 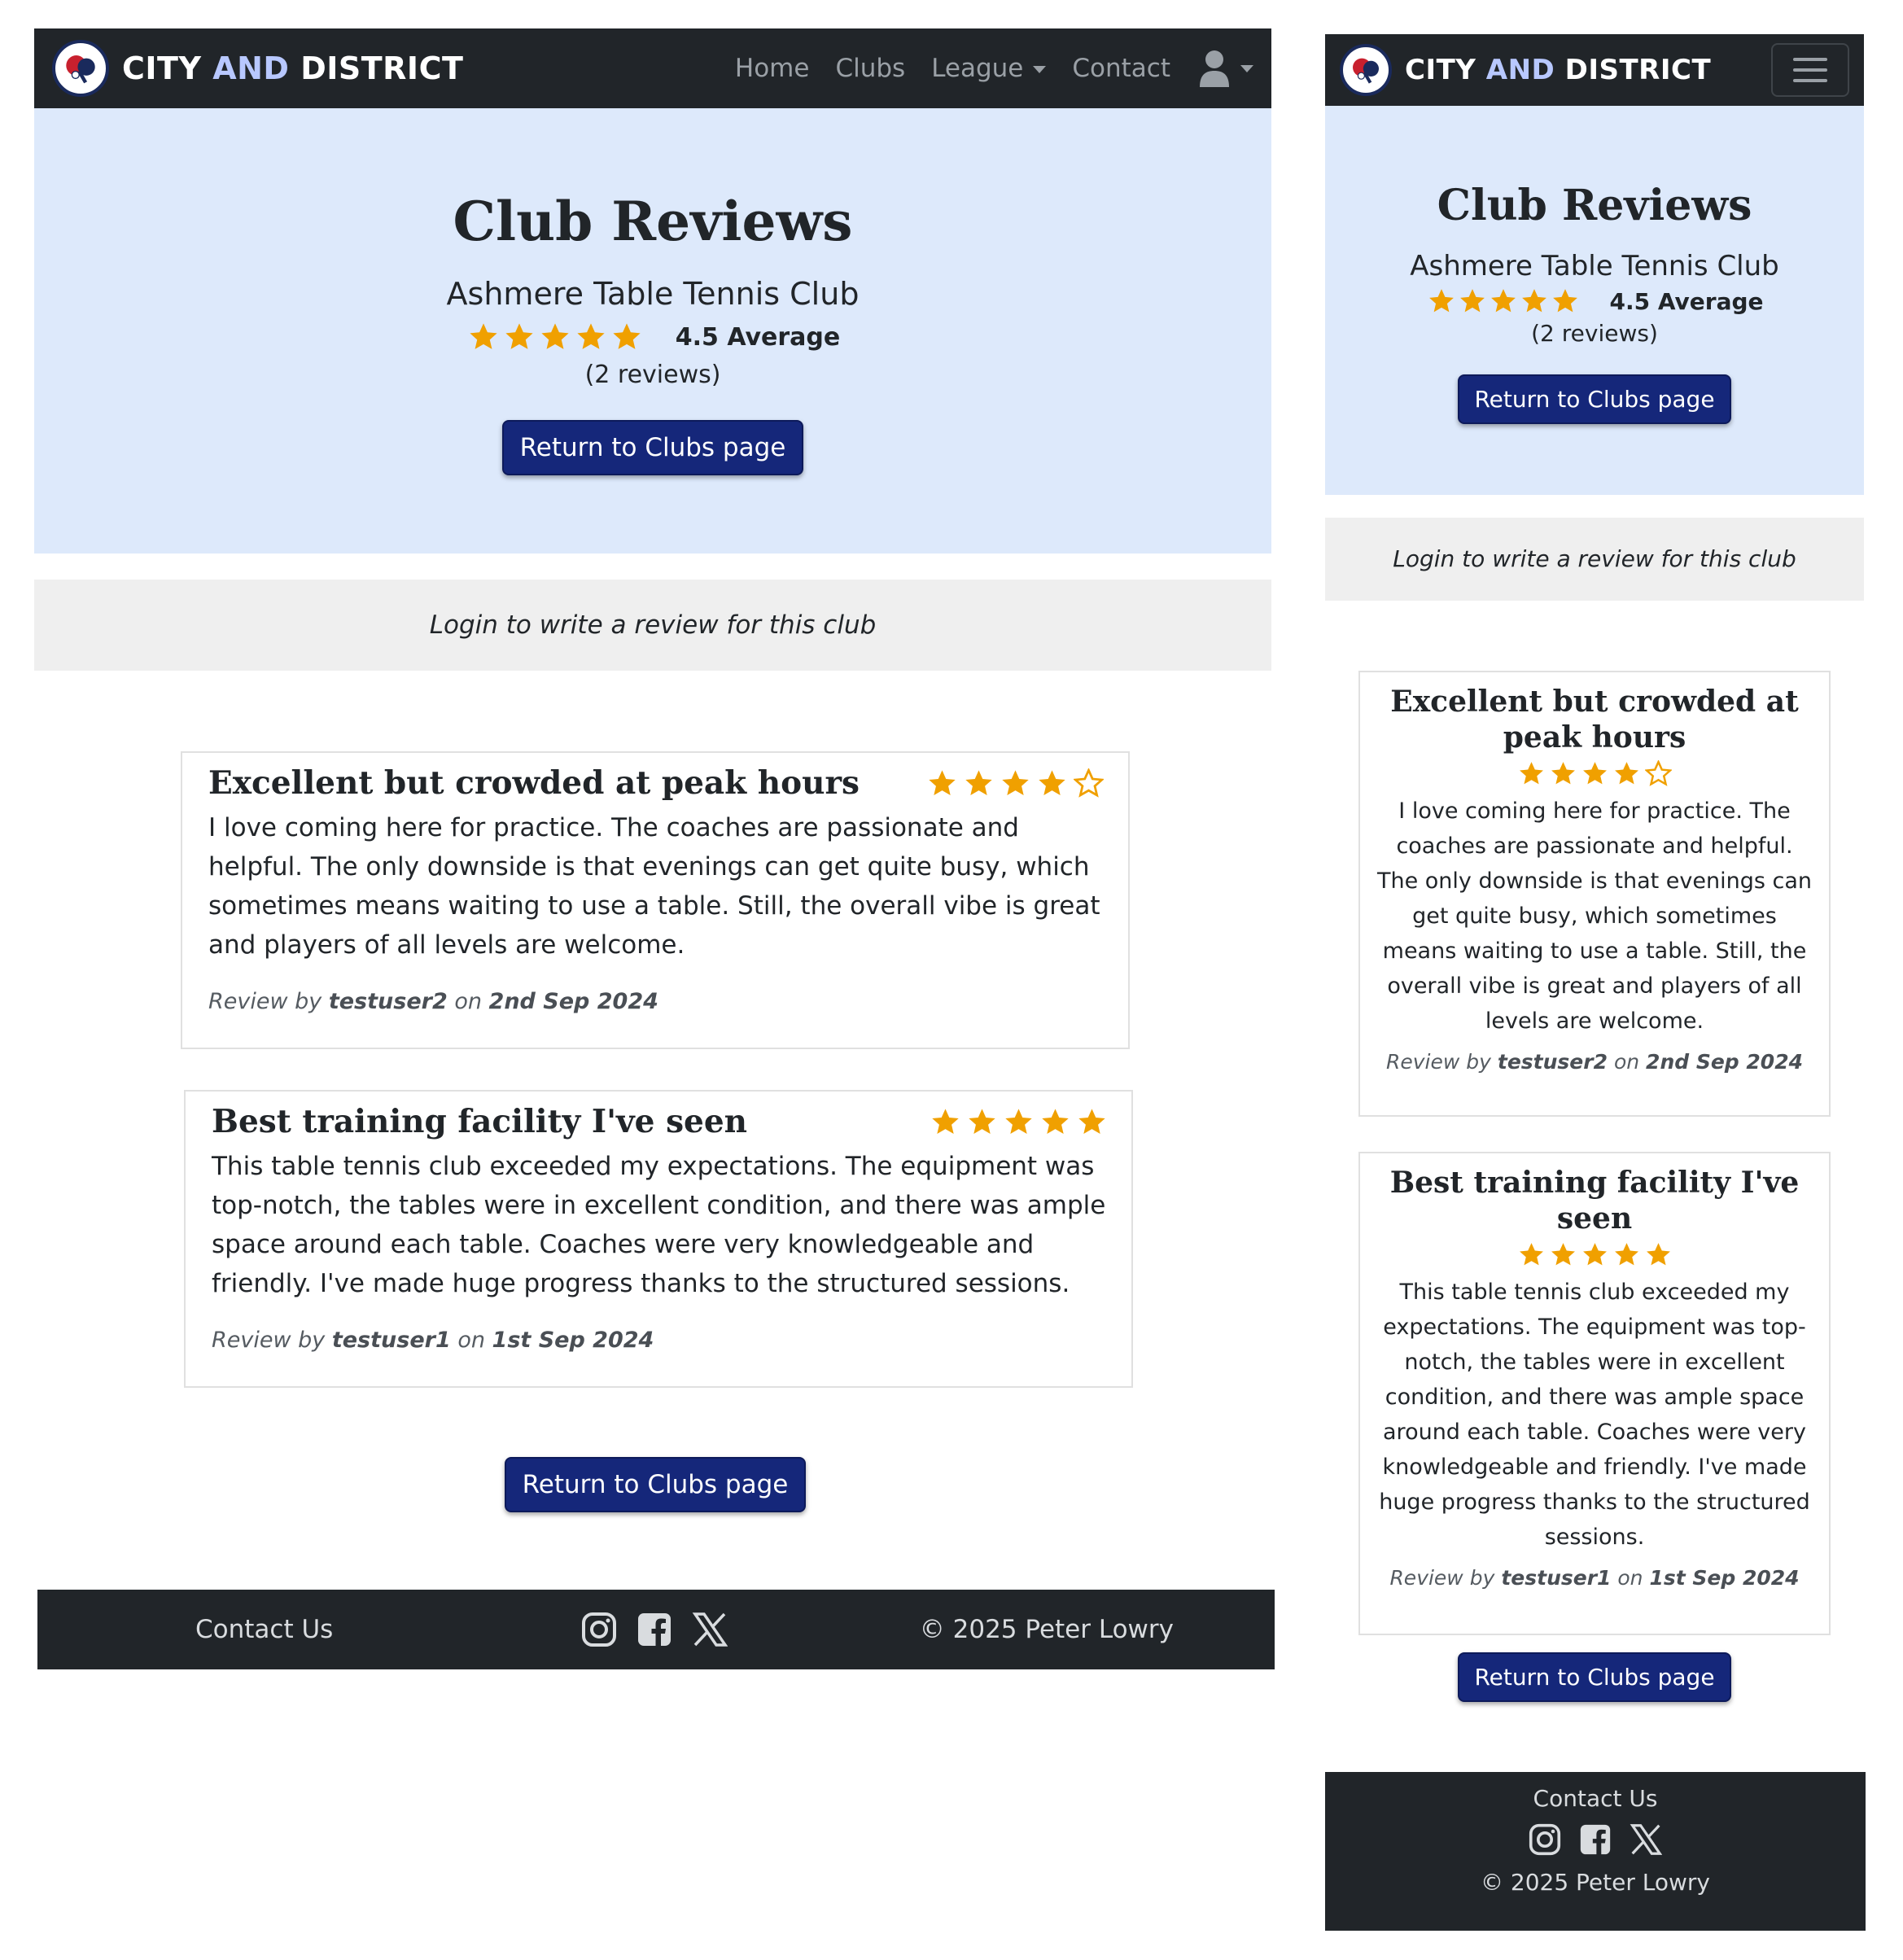 I want to click on nav-home: Home, so click(x=772, y=68).